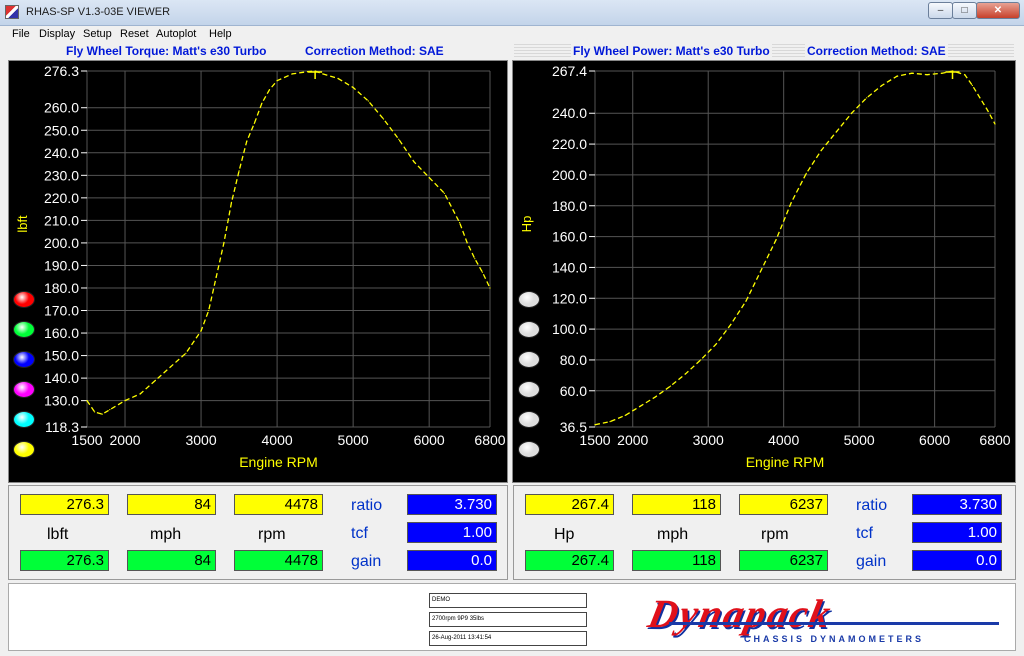 The image size is (1024, 656). What do you see at coordinates (134, 34) in the screenshot?
I see `menu-reset: Reset` at bounding box center [134, 34].